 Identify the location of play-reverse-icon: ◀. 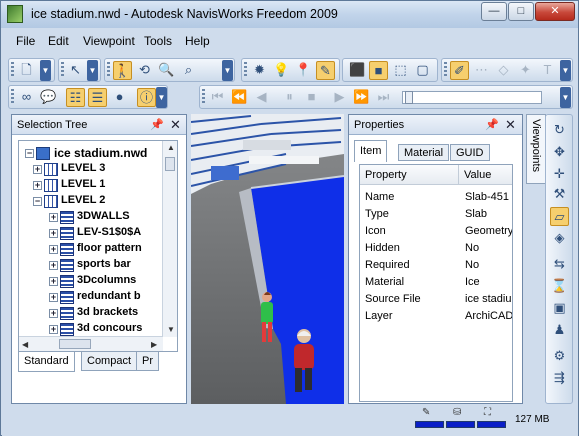
(261, 97).